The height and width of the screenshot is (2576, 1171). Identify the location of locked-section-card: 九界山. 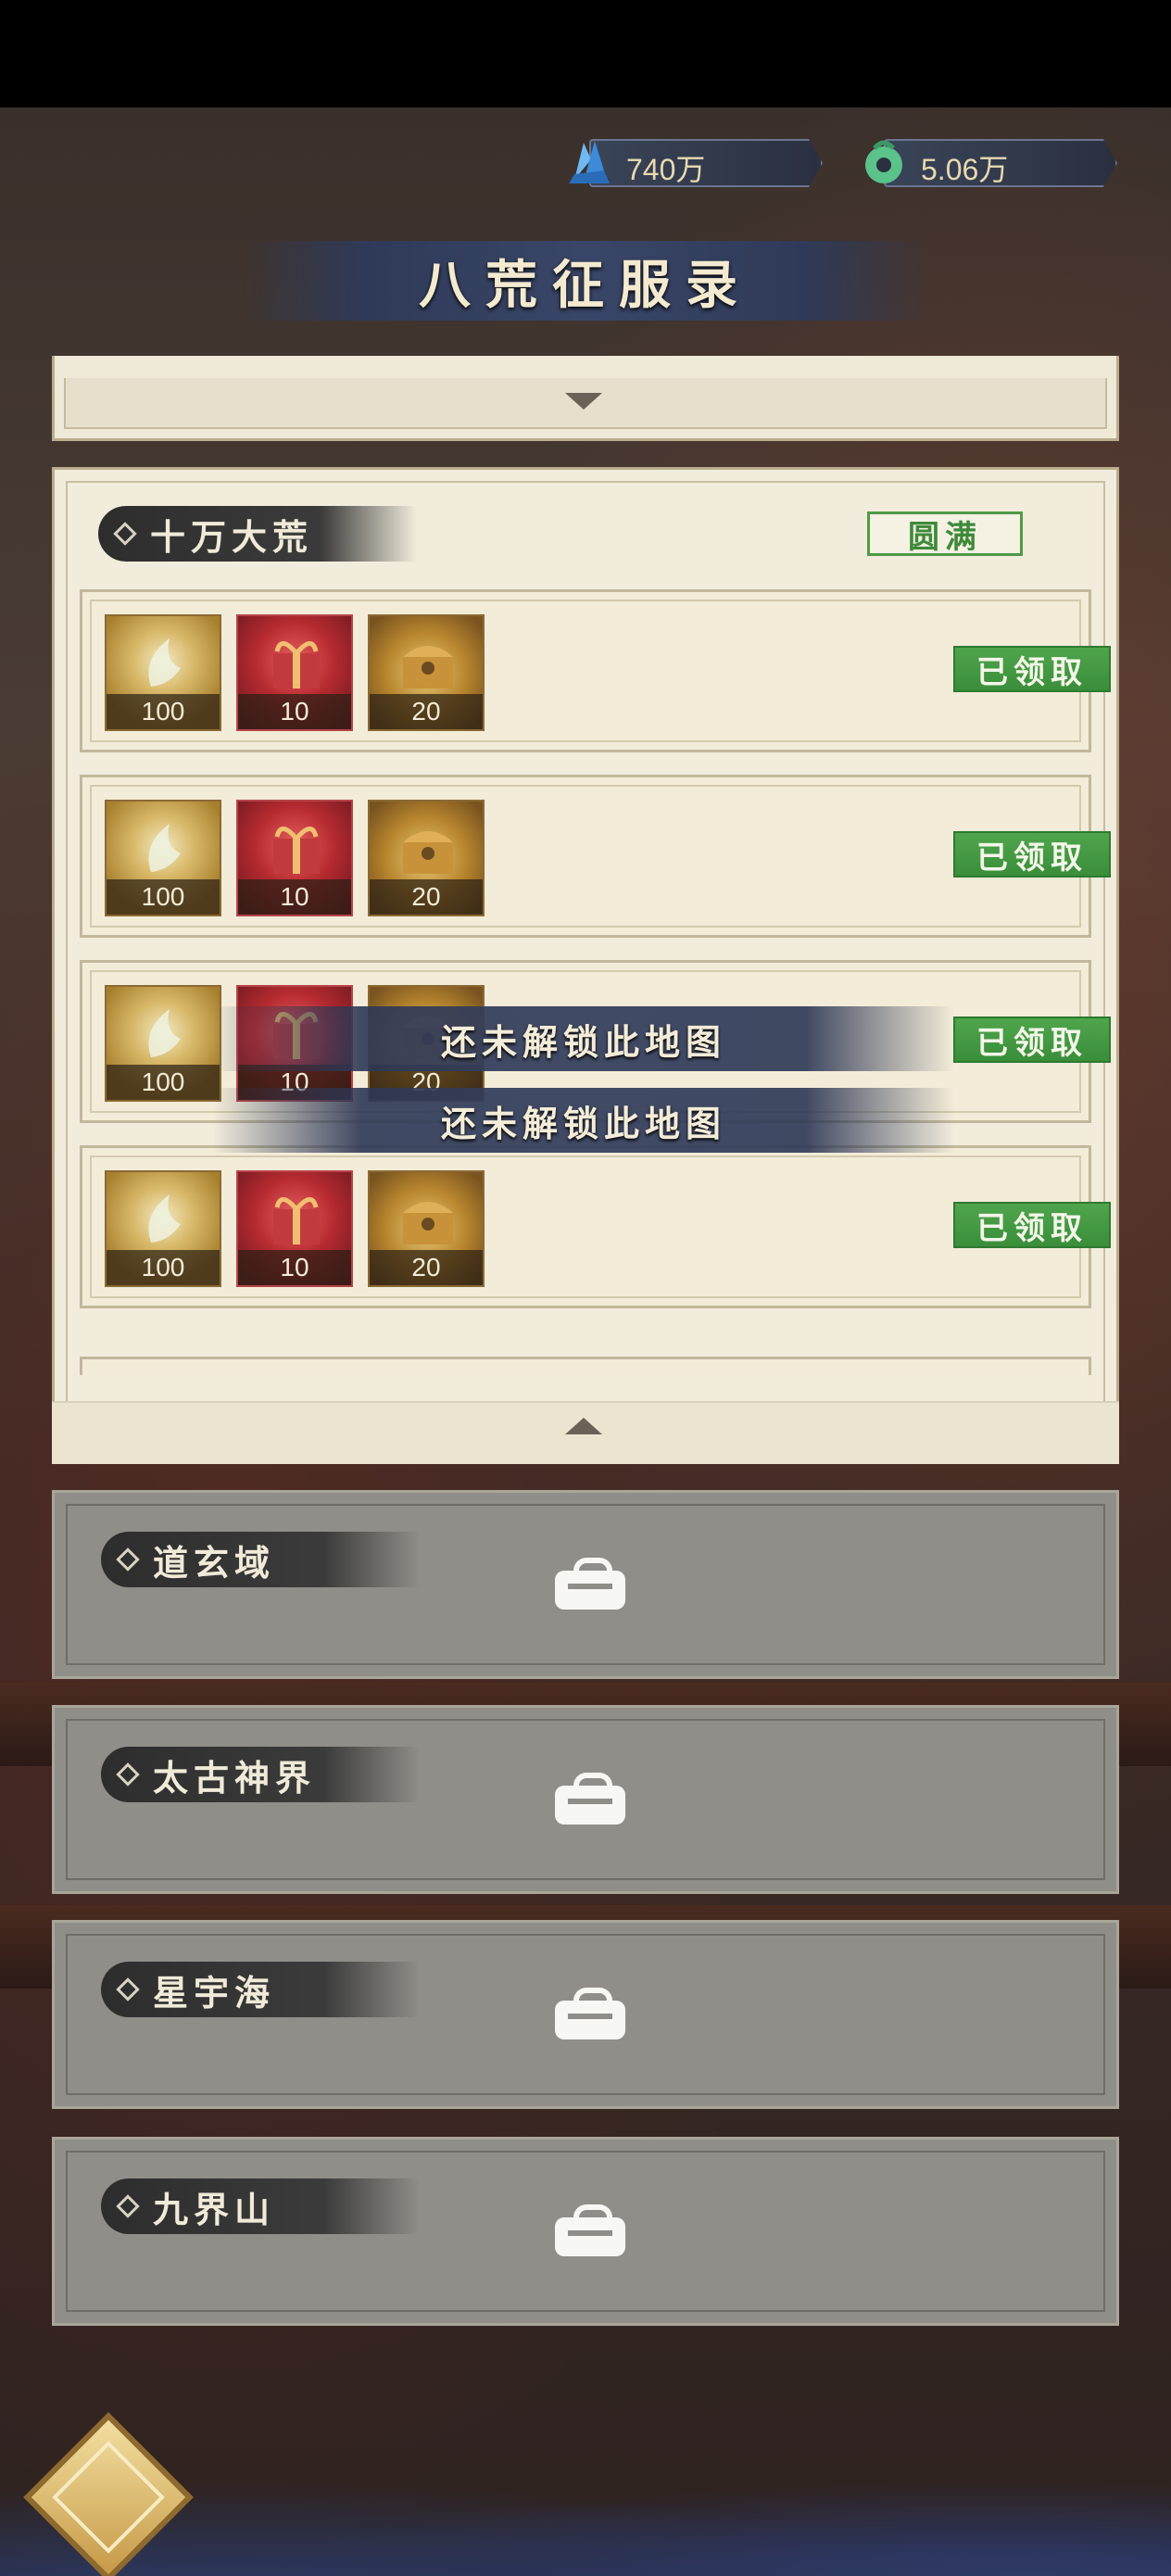
(585, 2231).